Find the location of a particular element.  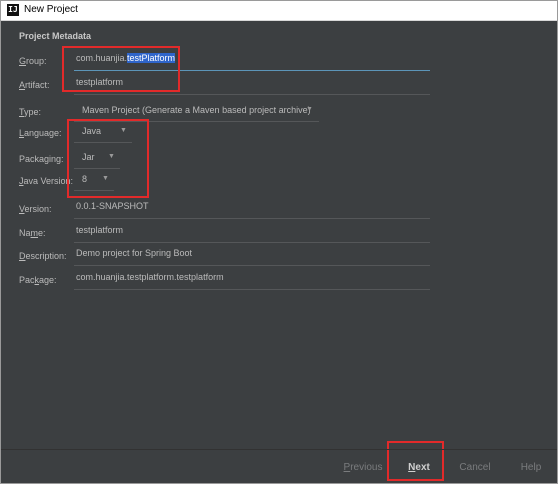

chevron-down-icon: ▼ is located at coordinates (309, 109).